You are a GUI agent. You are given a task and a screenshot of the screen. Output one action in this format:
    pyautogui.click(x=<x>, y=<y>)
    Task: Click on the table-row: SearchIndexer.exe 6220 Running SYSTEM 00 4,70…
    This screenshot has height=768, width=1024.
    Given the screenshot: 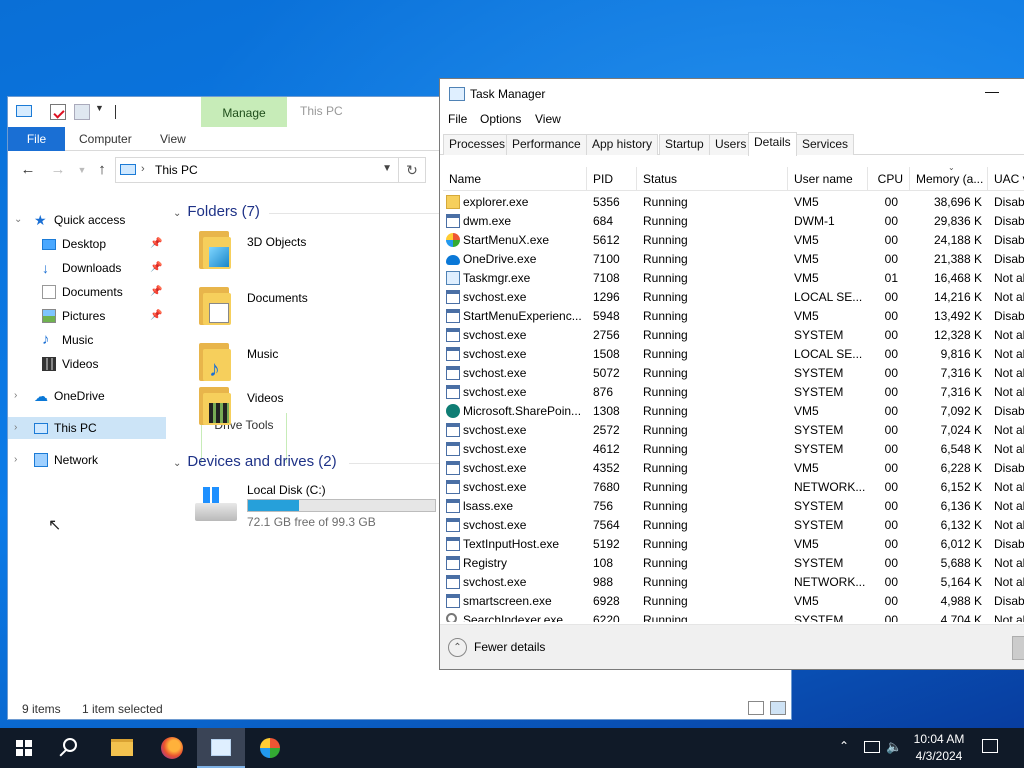 What is the action you would take?
    pyautogui.click(x=733, y=616)
    